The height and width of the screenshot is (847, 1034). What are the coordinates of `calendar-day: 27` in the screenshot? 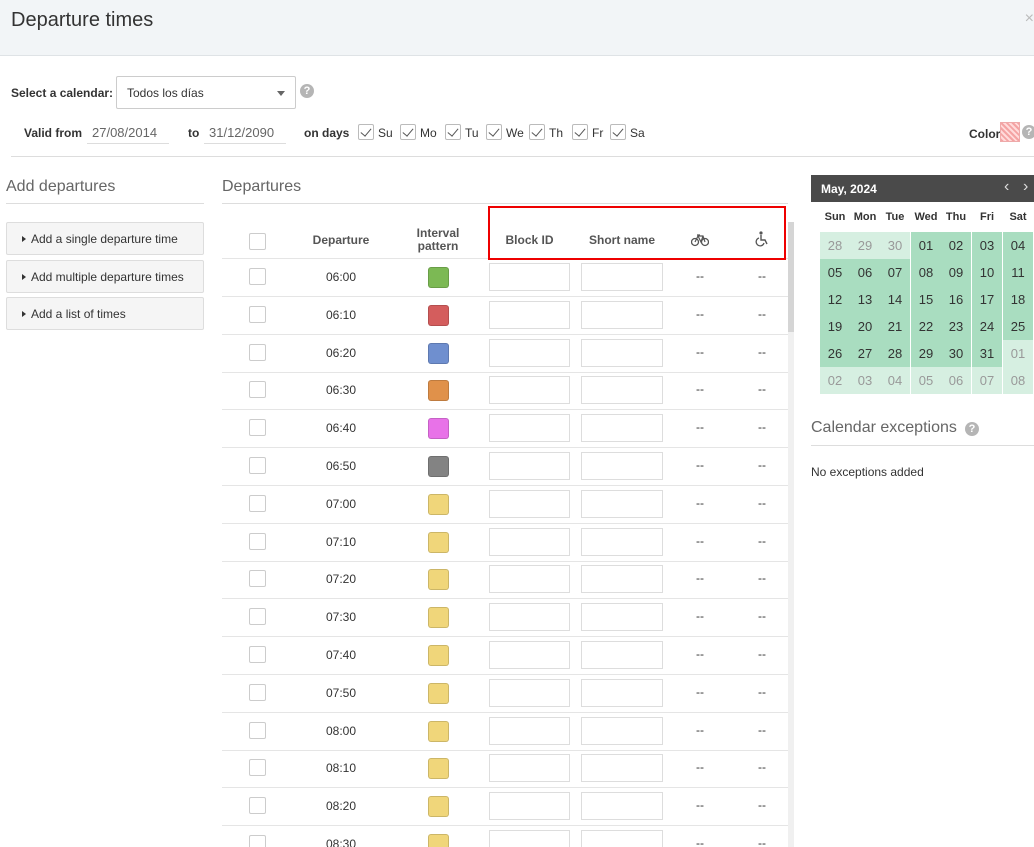 It's located at (865, 353).